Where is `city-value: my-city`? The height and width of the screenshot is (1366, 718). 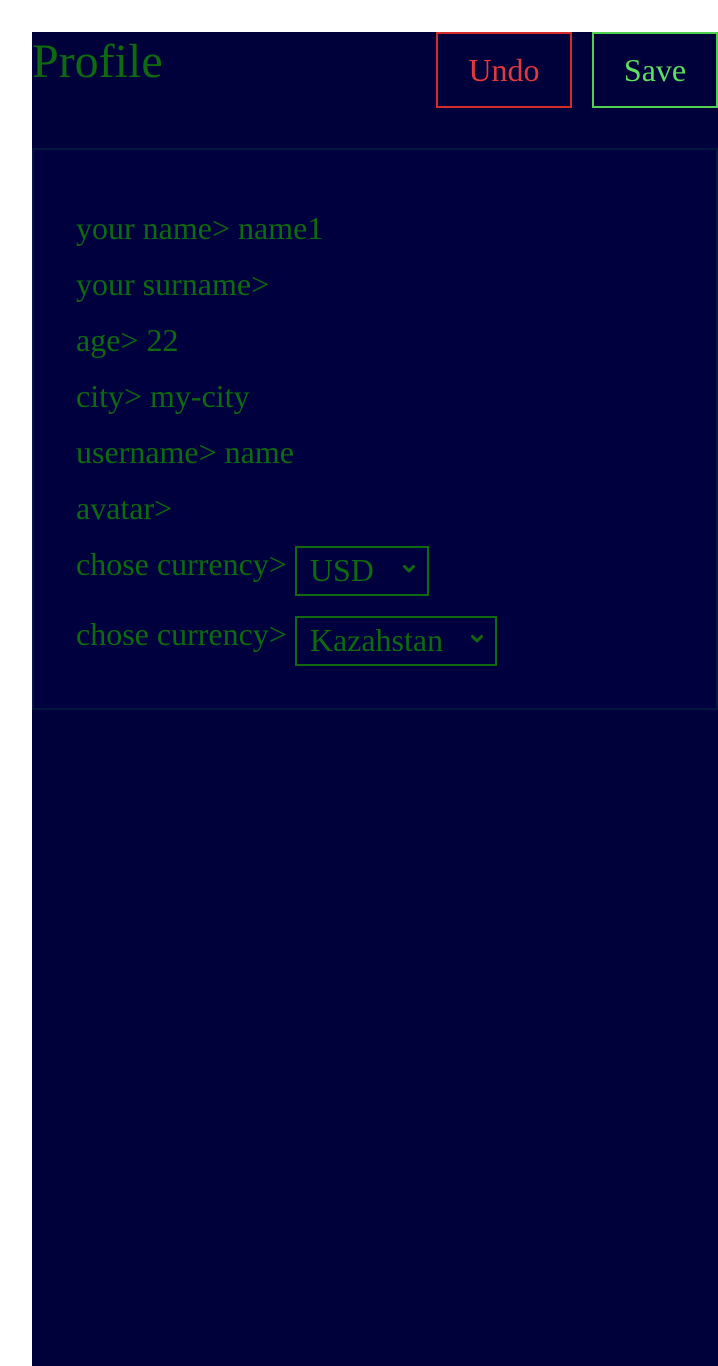
city-value: my-city is located at coordinates (200, 396).